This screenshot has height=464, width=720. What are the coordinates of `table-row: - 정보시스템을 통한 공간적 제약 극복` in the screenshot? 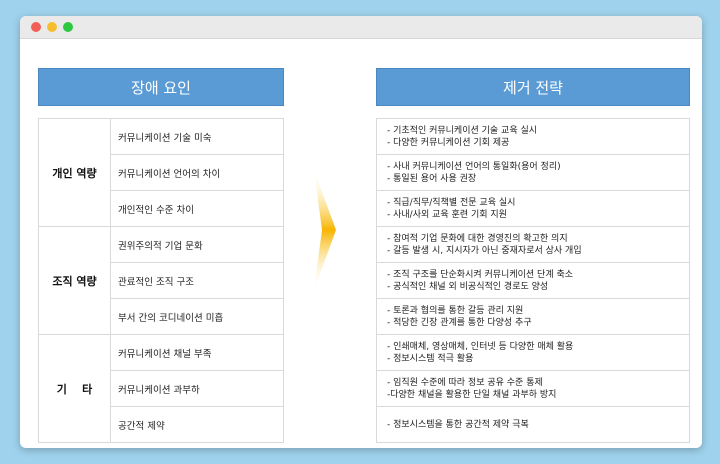 It's located at (533, 424).